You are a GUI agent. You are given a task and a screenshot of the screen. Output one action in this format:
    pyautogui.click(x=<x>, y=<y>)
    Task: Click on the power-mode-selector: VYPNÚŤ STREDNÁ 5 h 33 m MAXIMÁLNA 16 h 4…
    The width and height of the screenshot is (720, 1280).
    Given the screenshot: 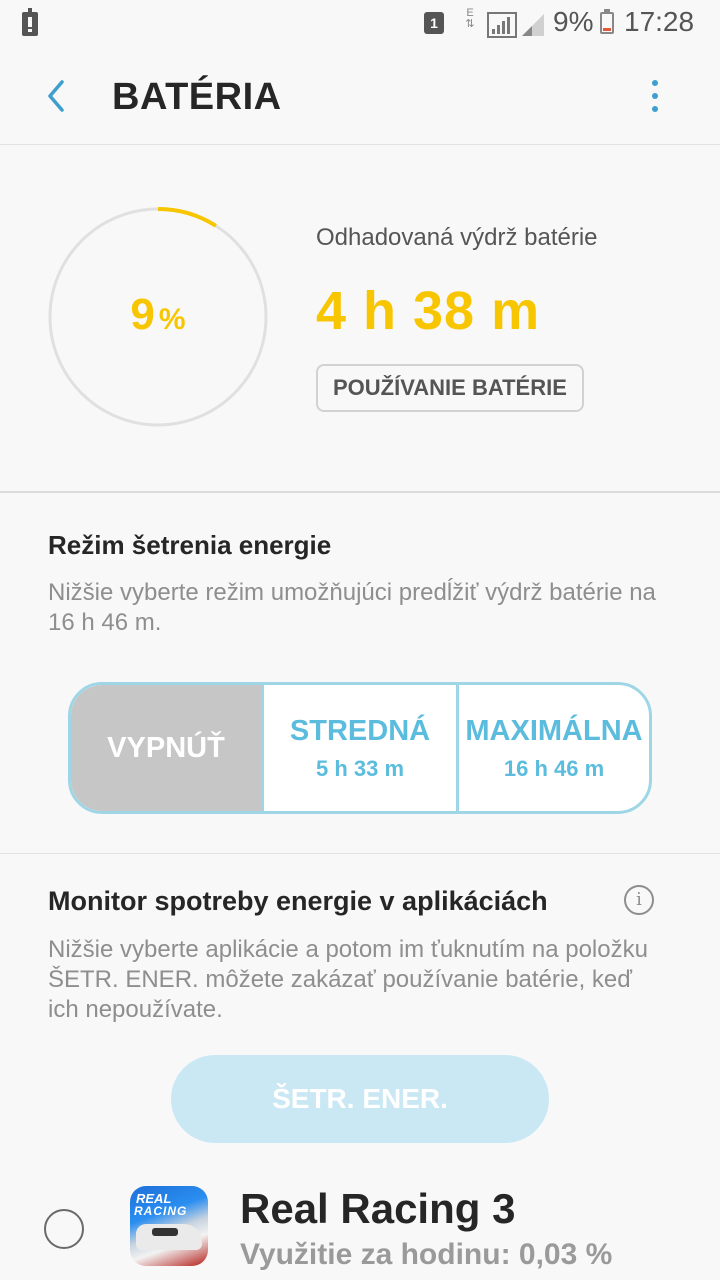 What is the action you would take?
    pyautogui.click(x=360, y=748)
    